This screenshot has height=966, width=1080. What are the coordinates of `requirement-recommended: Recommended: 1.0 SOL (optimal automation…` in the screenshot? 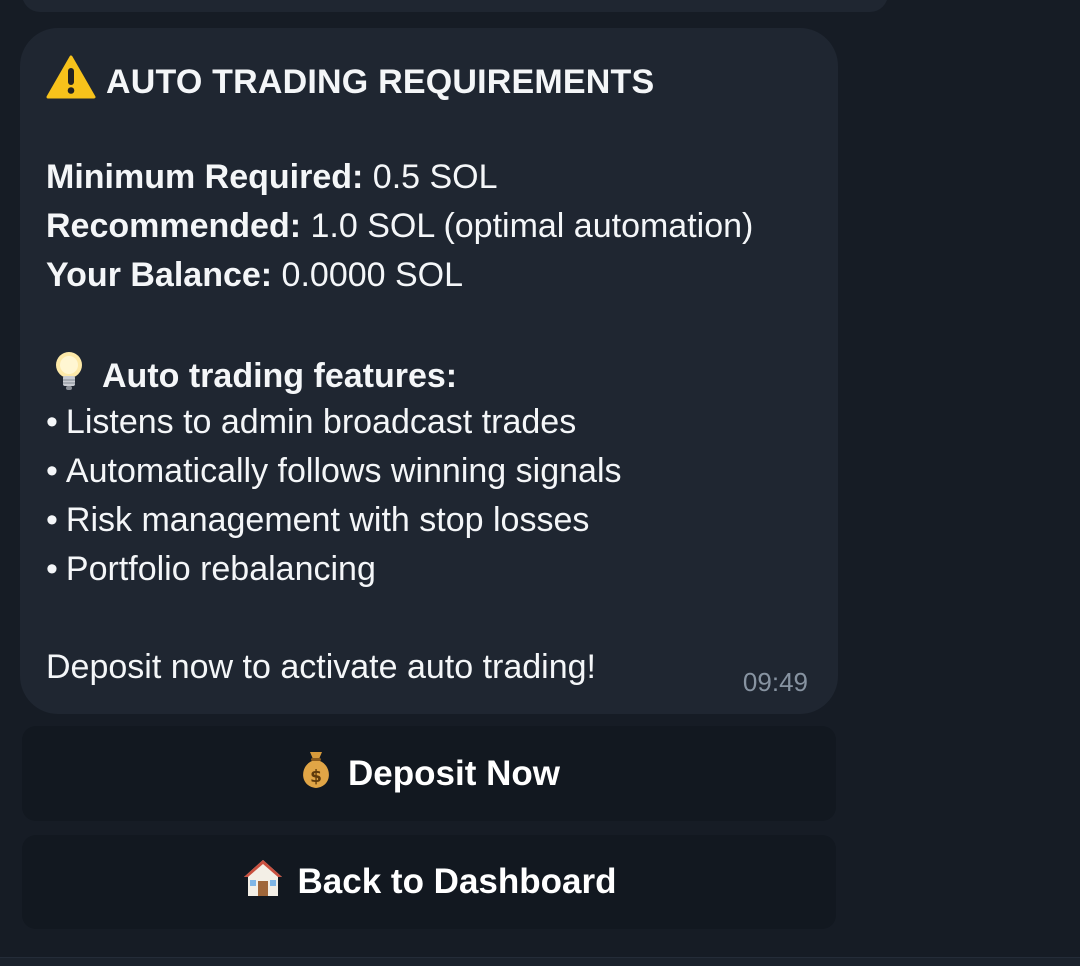 It's located at (429, 226).